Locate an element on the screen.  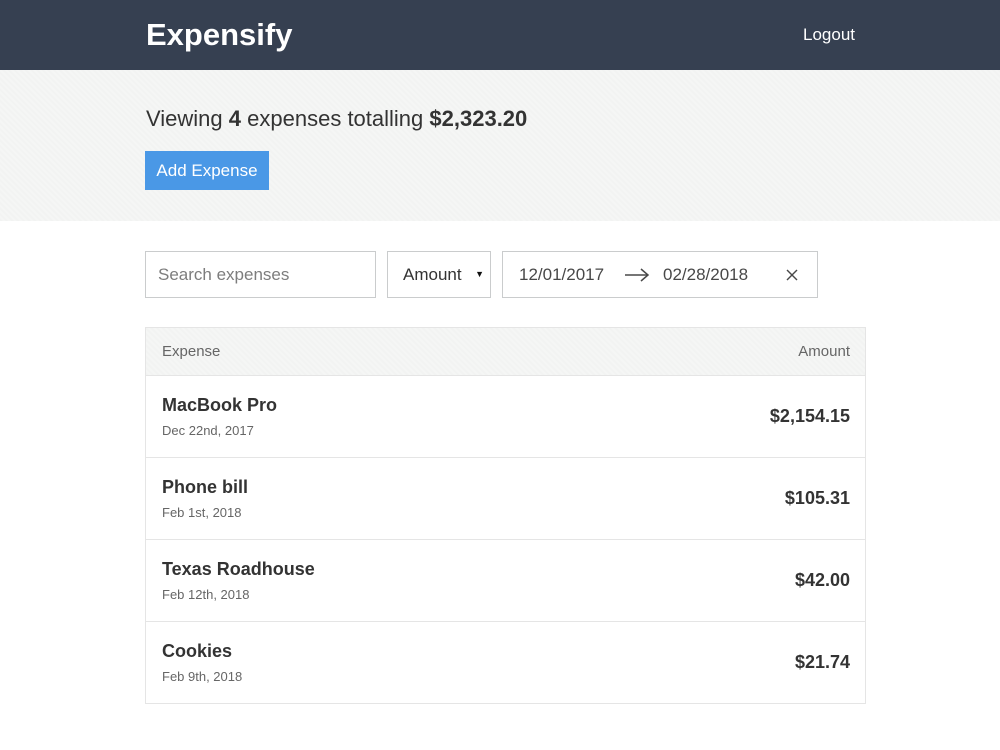
sort-select: Amount ▼ is located at coordinates (439, 274).